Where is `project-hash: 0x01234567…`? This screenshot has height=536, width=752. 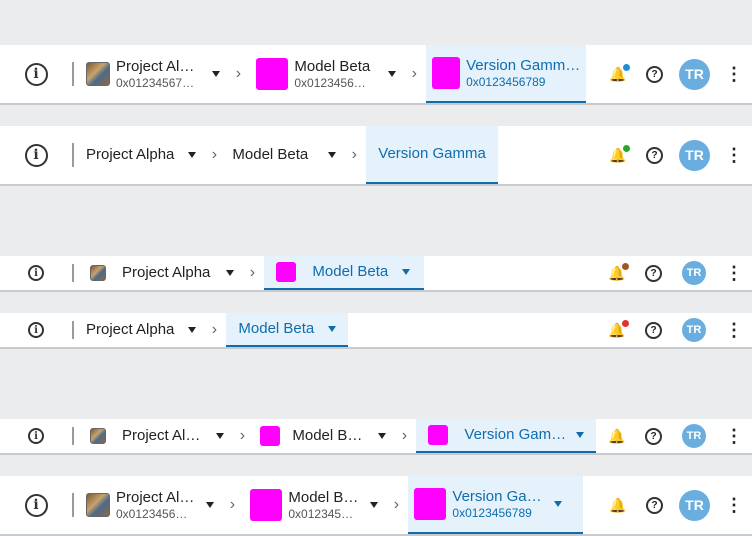
project-hash: 0x01234567… is located at coordinates (155, 82).